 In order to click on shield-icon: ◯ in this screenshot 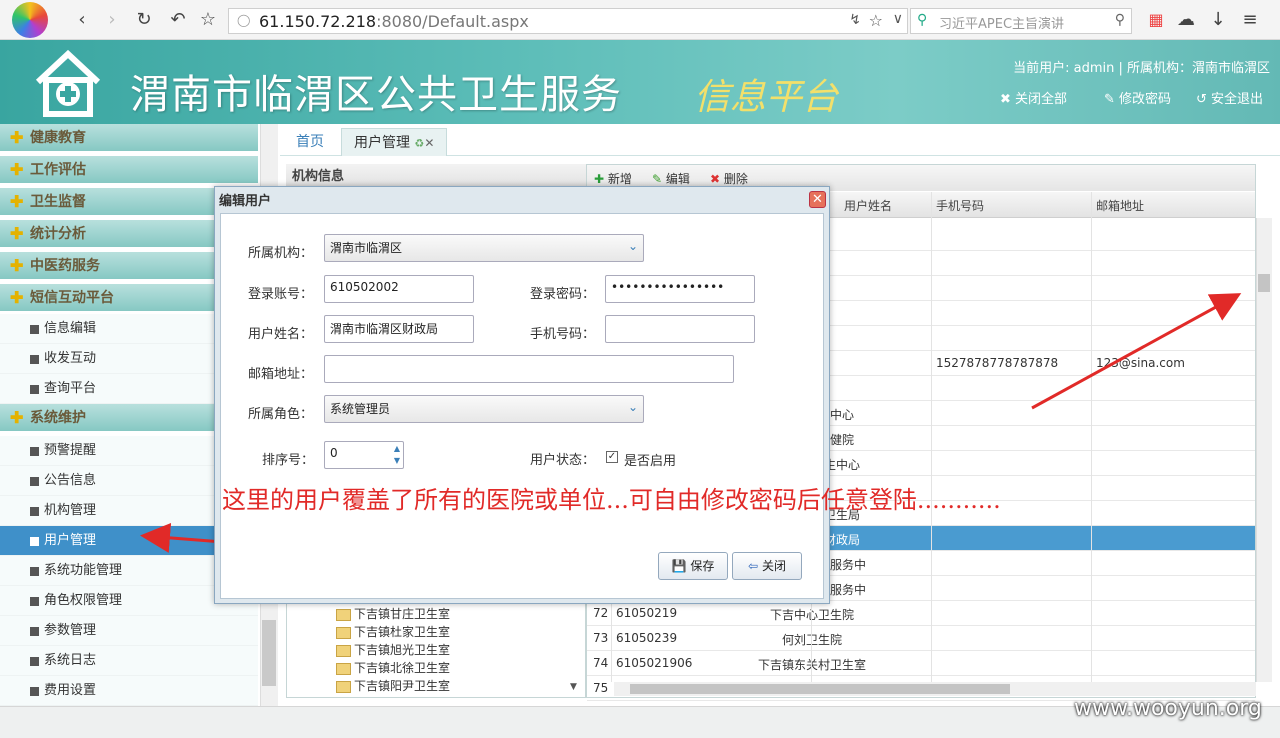, I will do `click(244, 20)`.